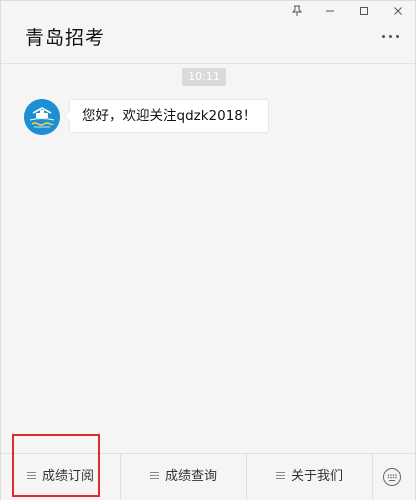 The image size is (416, 500). Describe the element at coordinates (42, 117) in the screenshot. I see `account-avatar` at that location.